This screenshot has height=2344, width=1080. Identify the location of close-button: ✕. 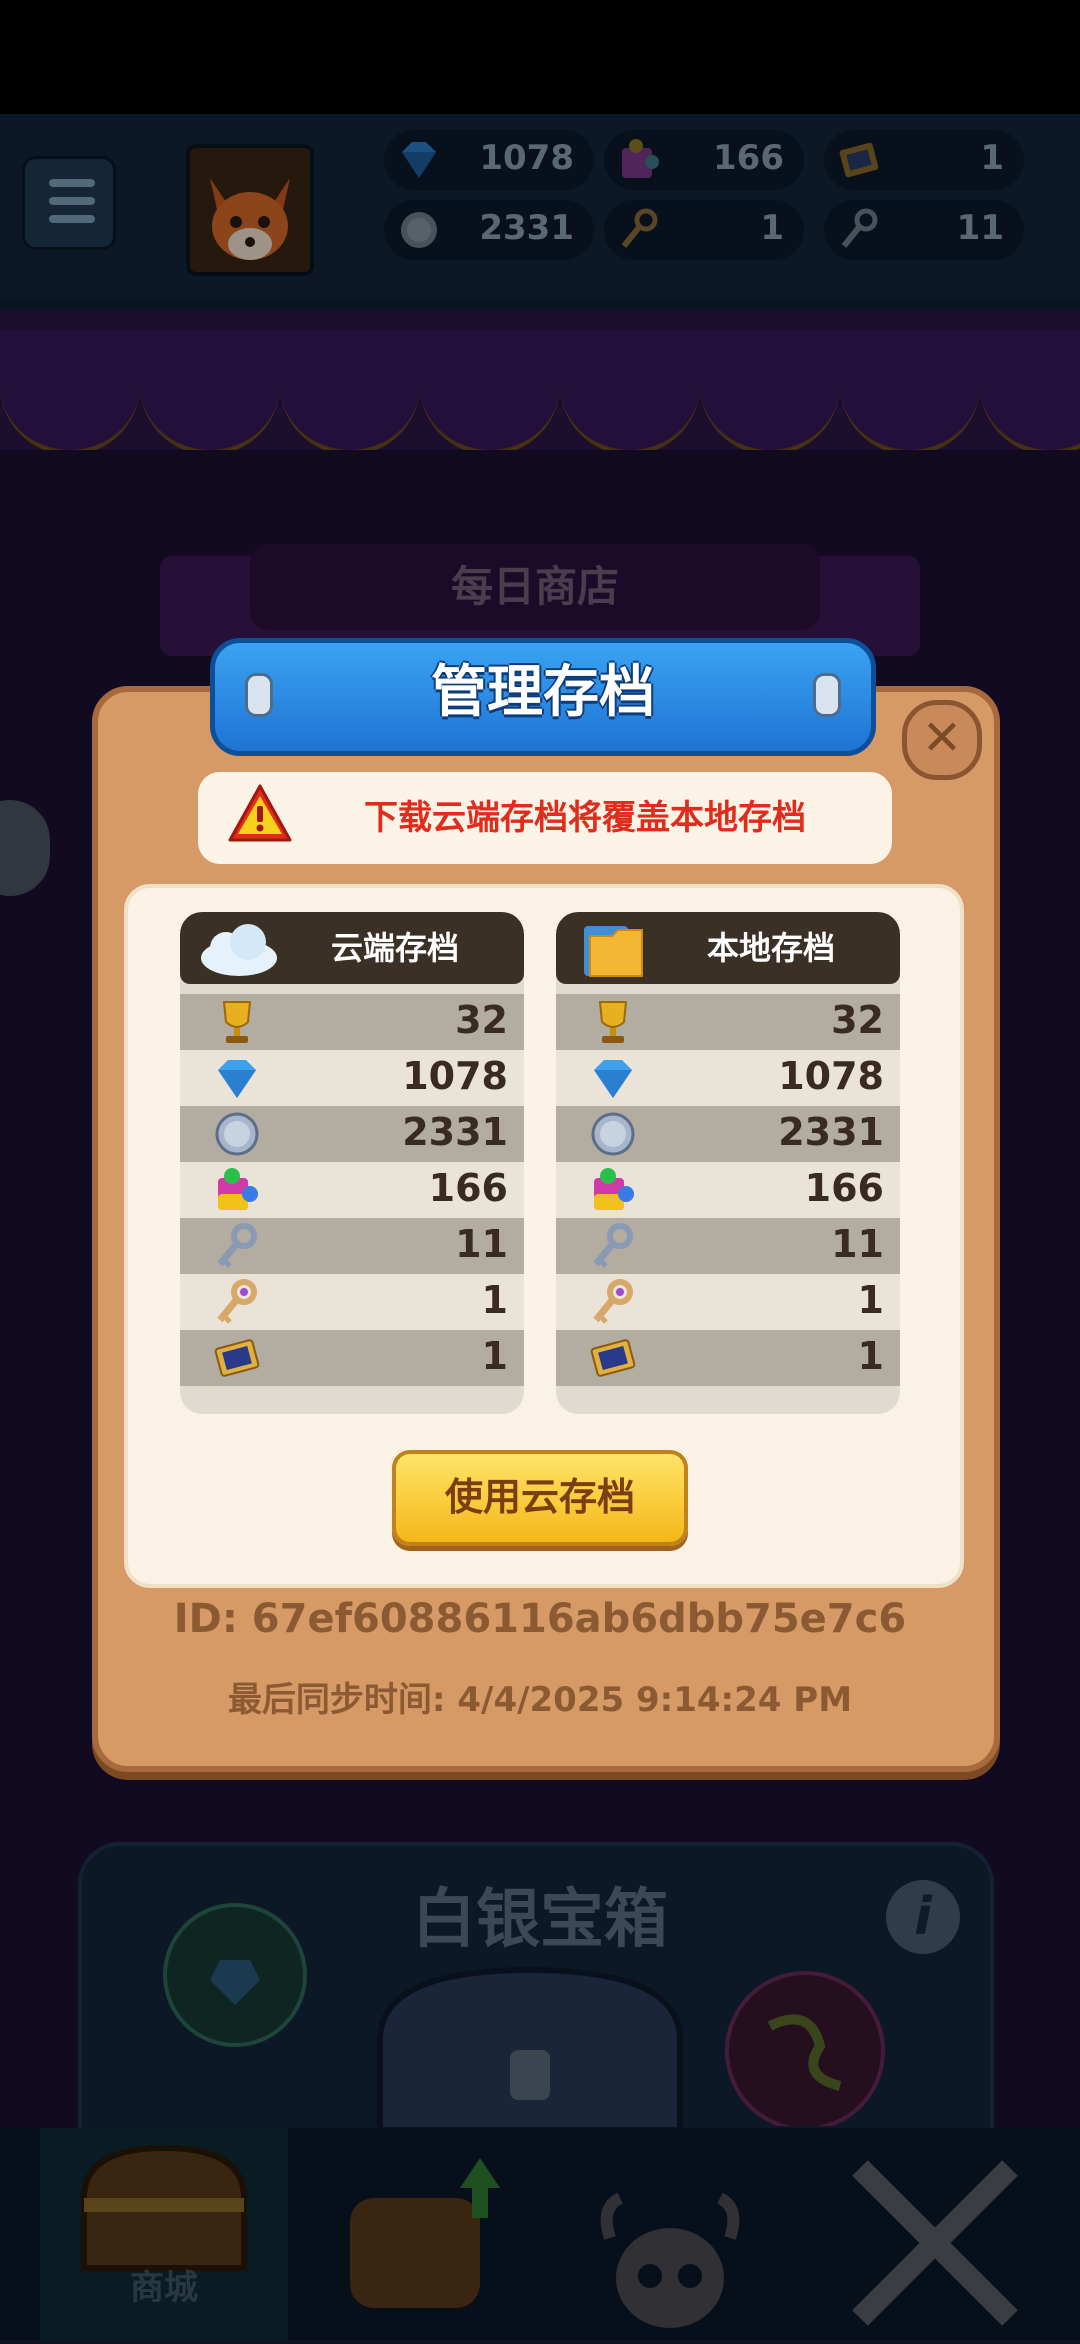
(942, 740).